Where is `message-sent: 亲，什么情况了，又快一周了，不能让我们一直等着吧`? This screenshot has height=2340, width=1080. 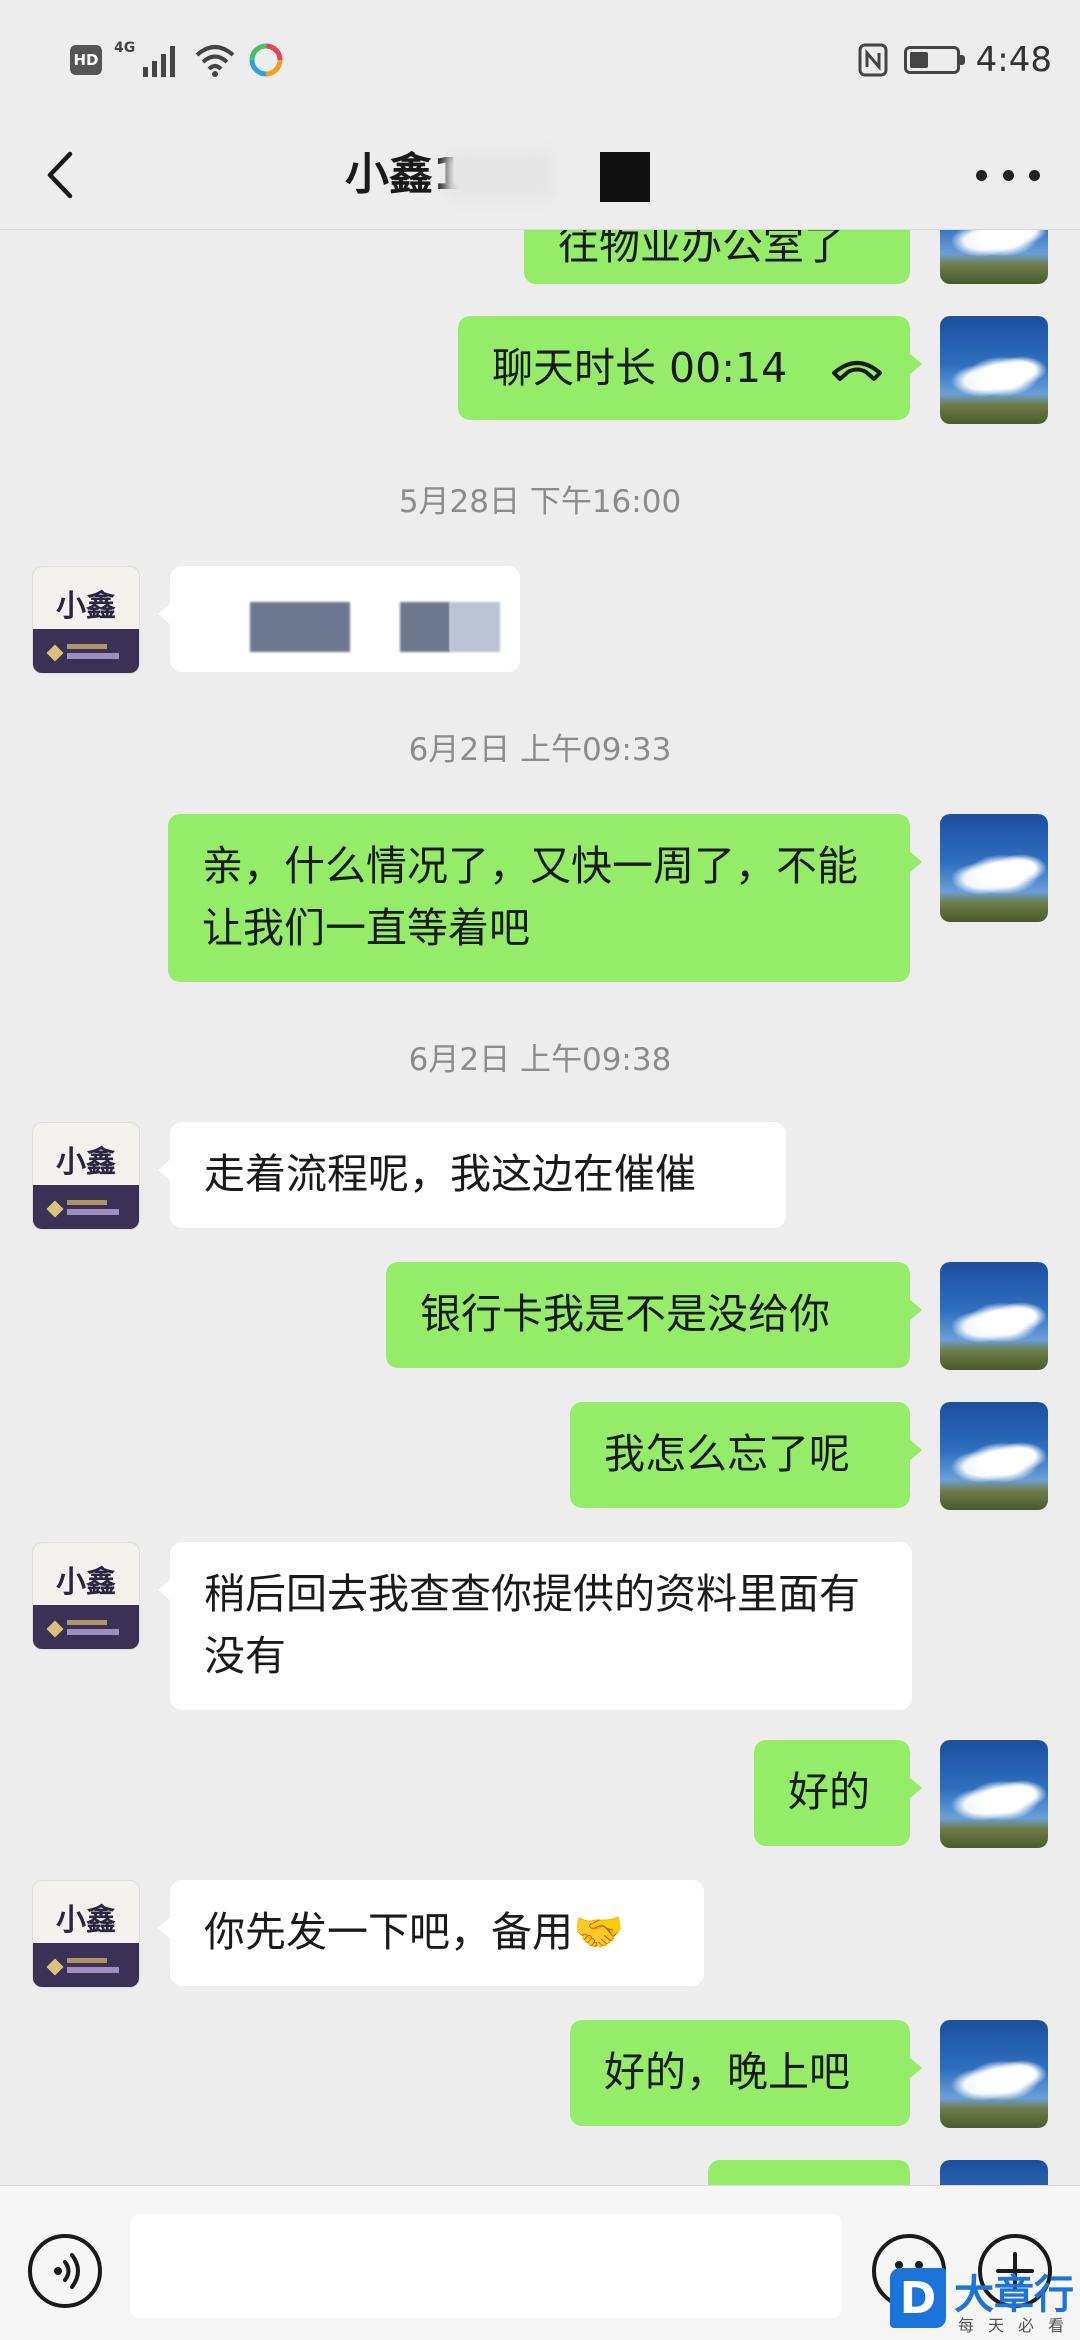
message-sent: 亲，什么情况了，又快一周了，不能让我们一直等着吧 is located at coordinates (540, 899).